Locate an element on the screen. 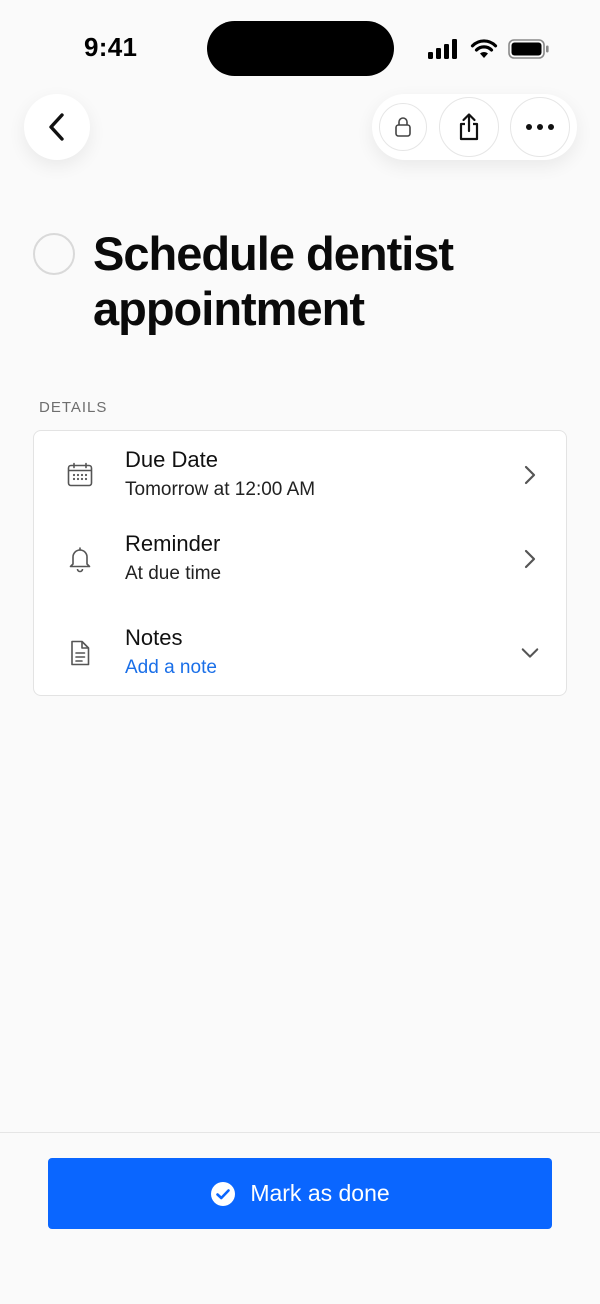 The height and width of the screenshot is (1304, 600). back-button is located at coordinates (57, 127).